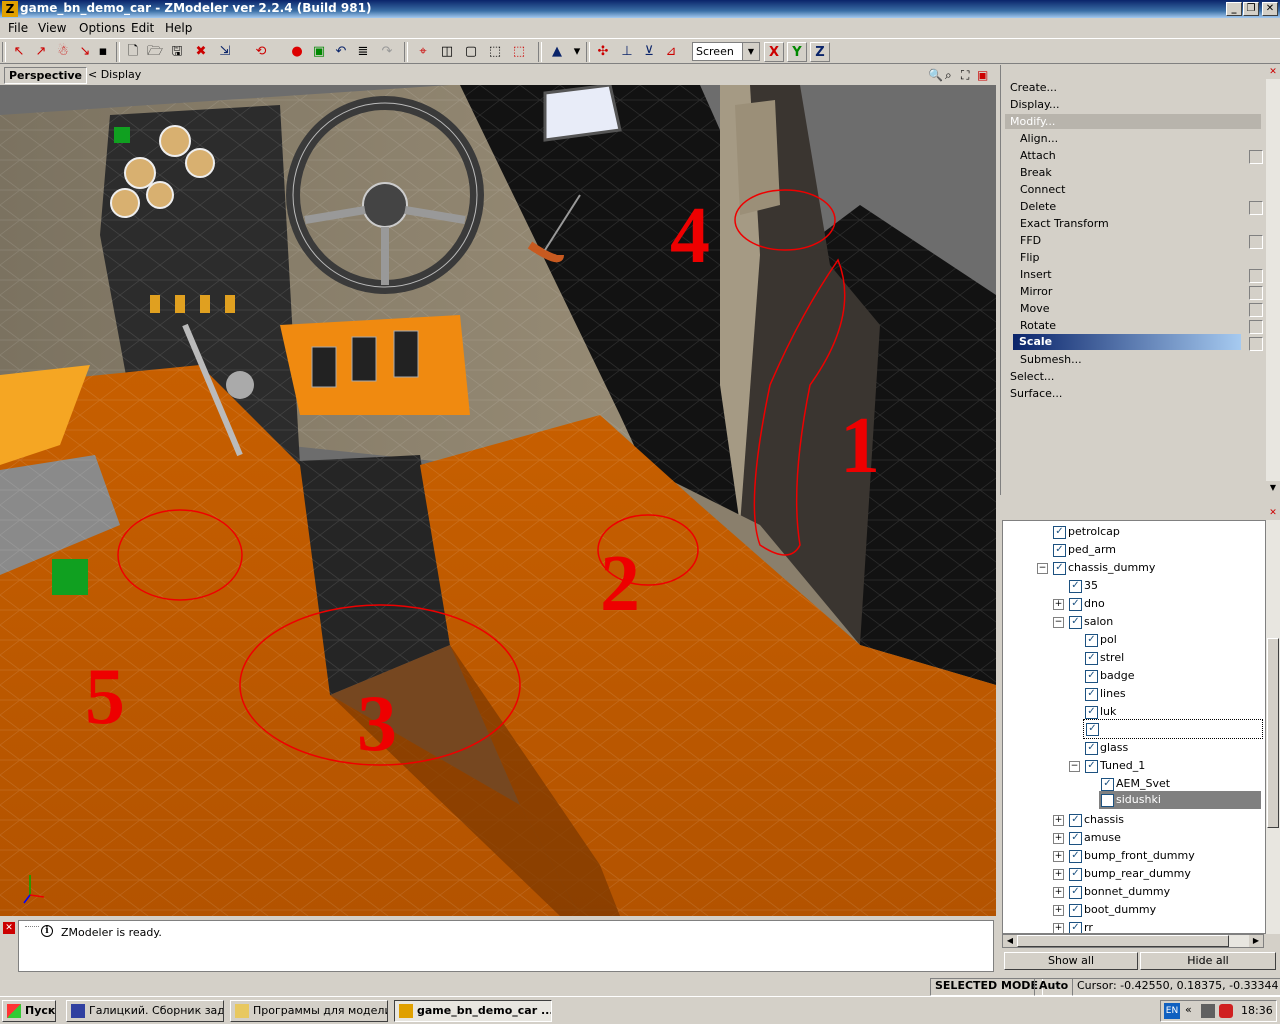  I want to click on zoom-icon: 🔍, so click(935, 75).